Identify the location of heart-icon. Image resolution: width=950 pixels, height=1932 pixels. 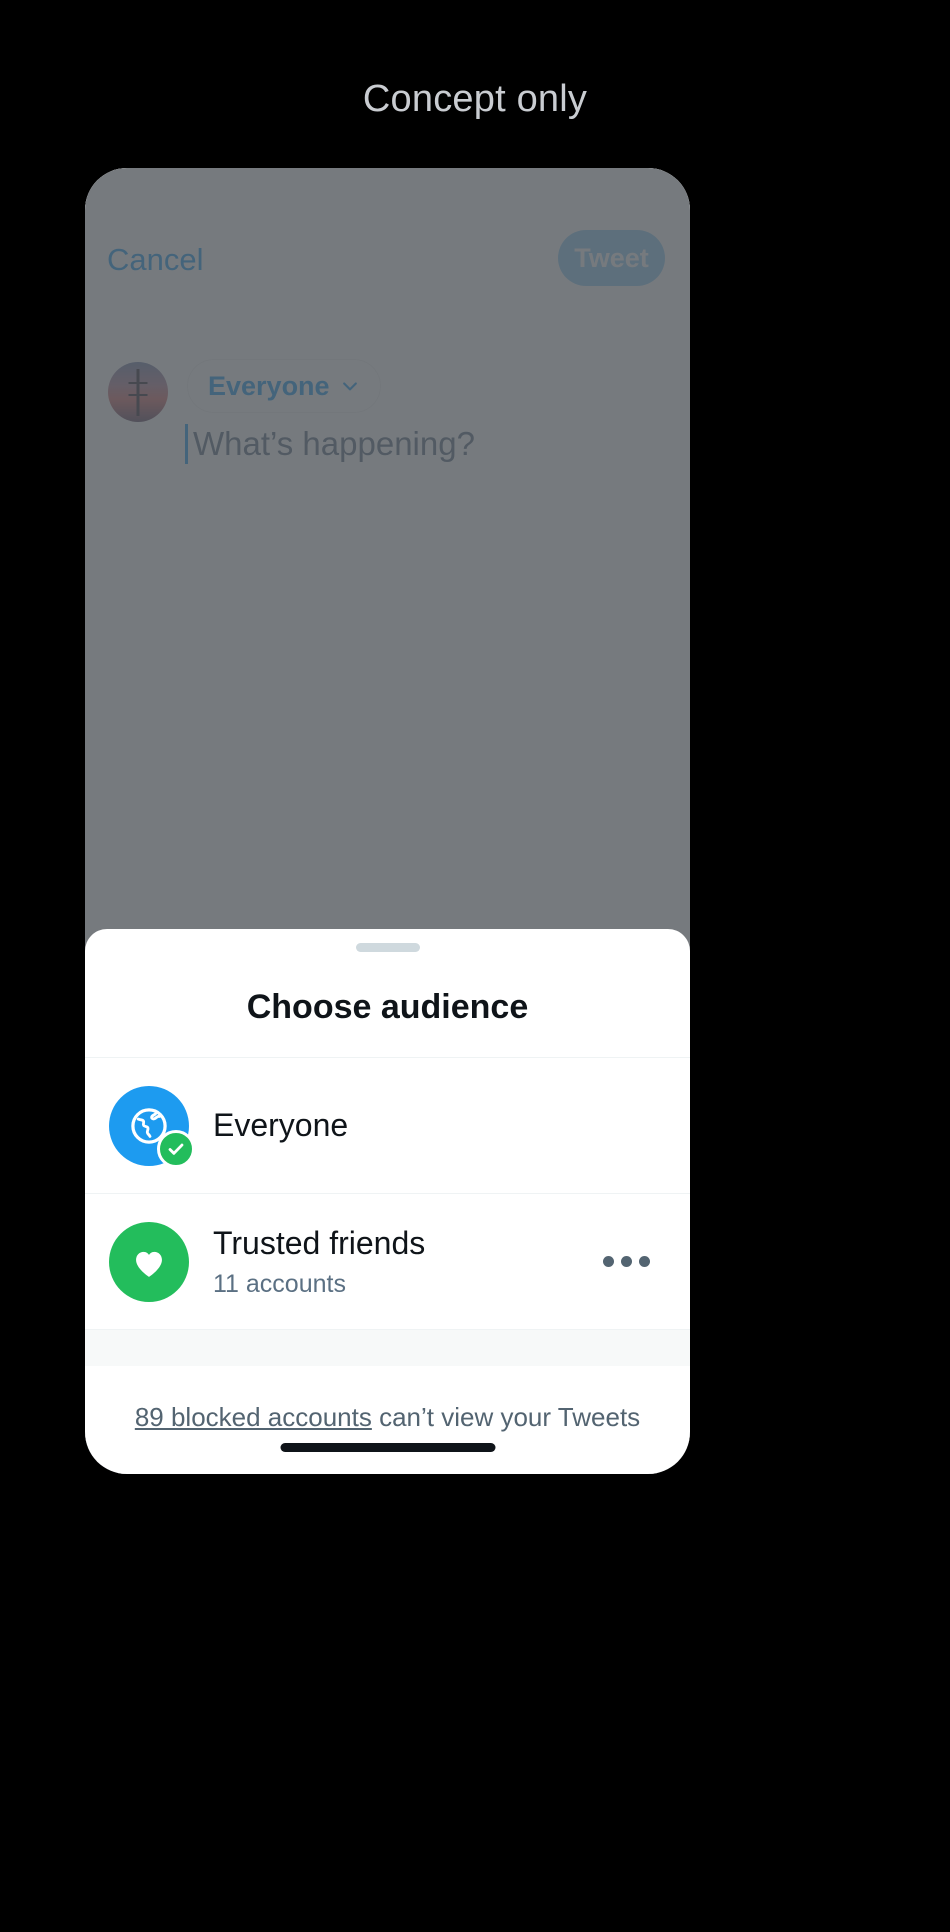
(149, 1264).